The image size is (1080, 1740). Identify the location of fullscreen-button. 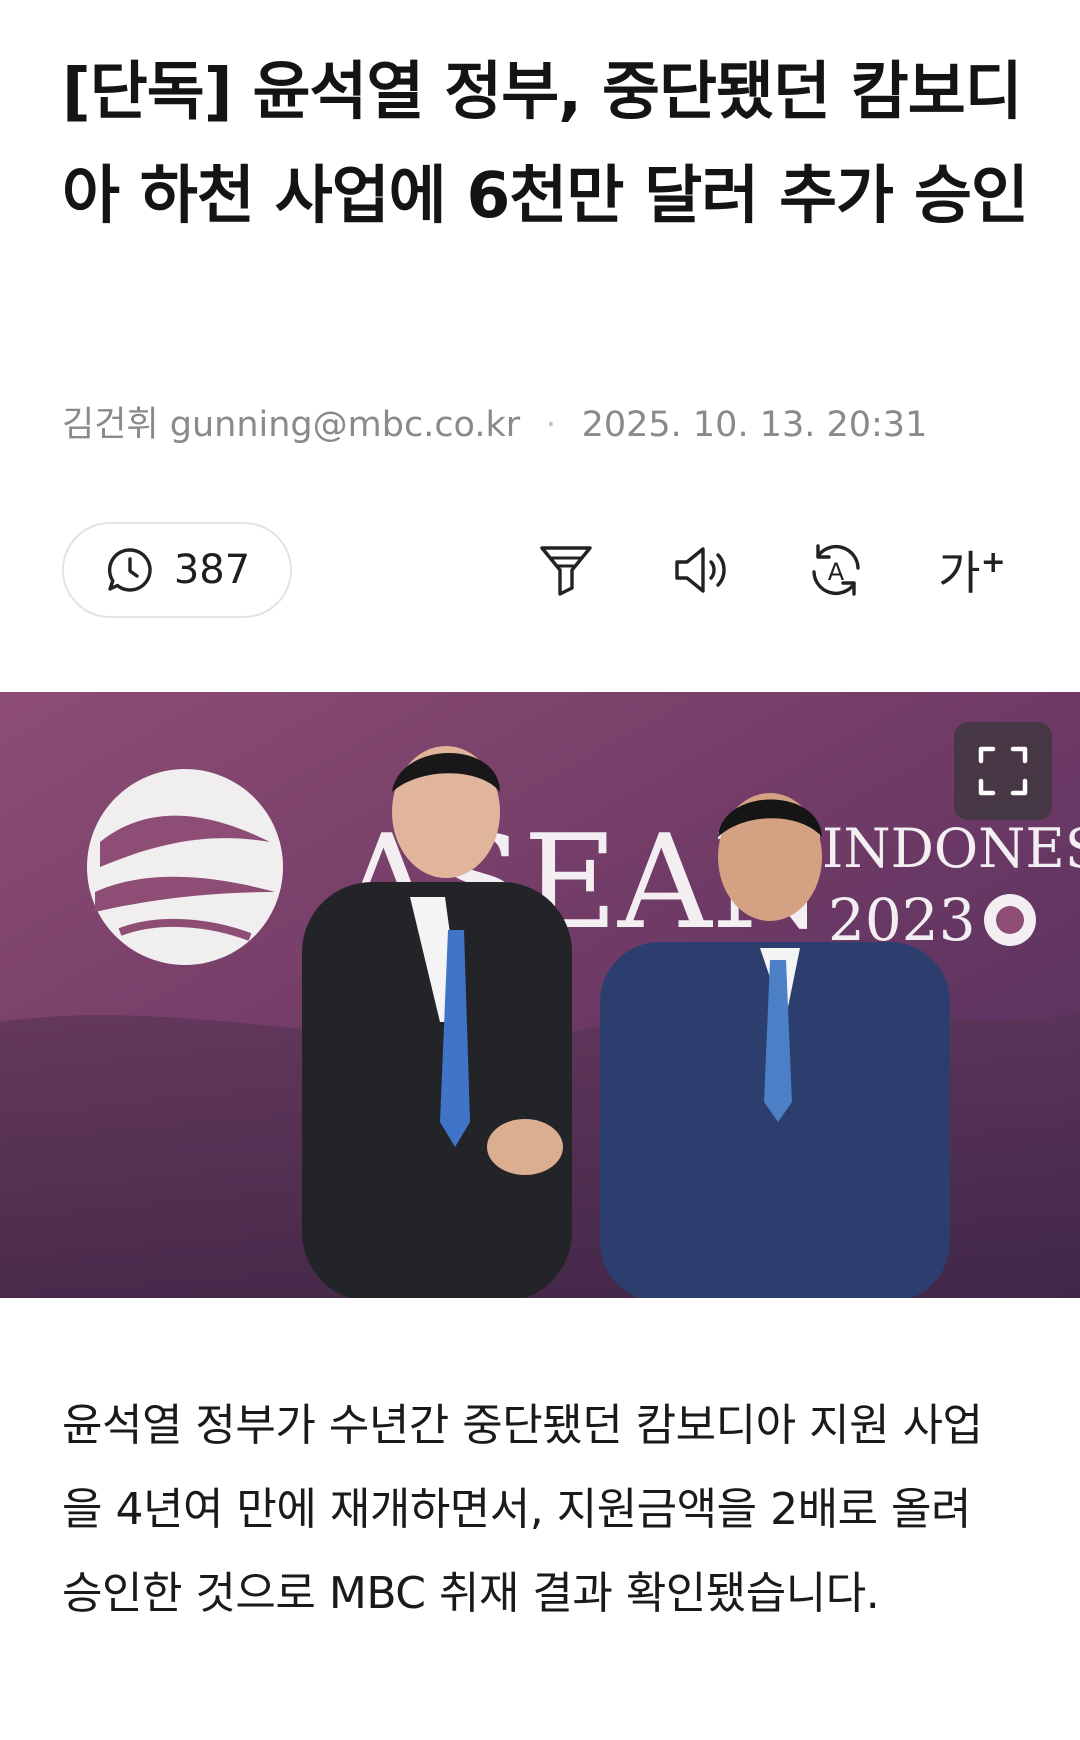
(1003, 771).